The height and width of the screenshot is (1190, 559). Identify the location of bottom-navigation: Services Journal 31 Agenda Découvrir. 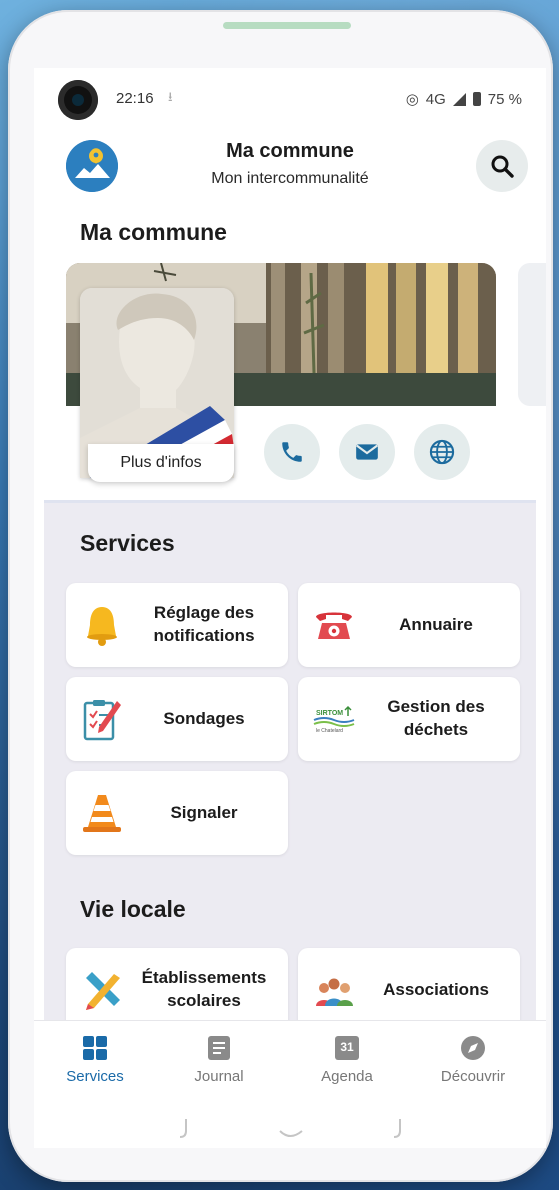
(290, 1084).